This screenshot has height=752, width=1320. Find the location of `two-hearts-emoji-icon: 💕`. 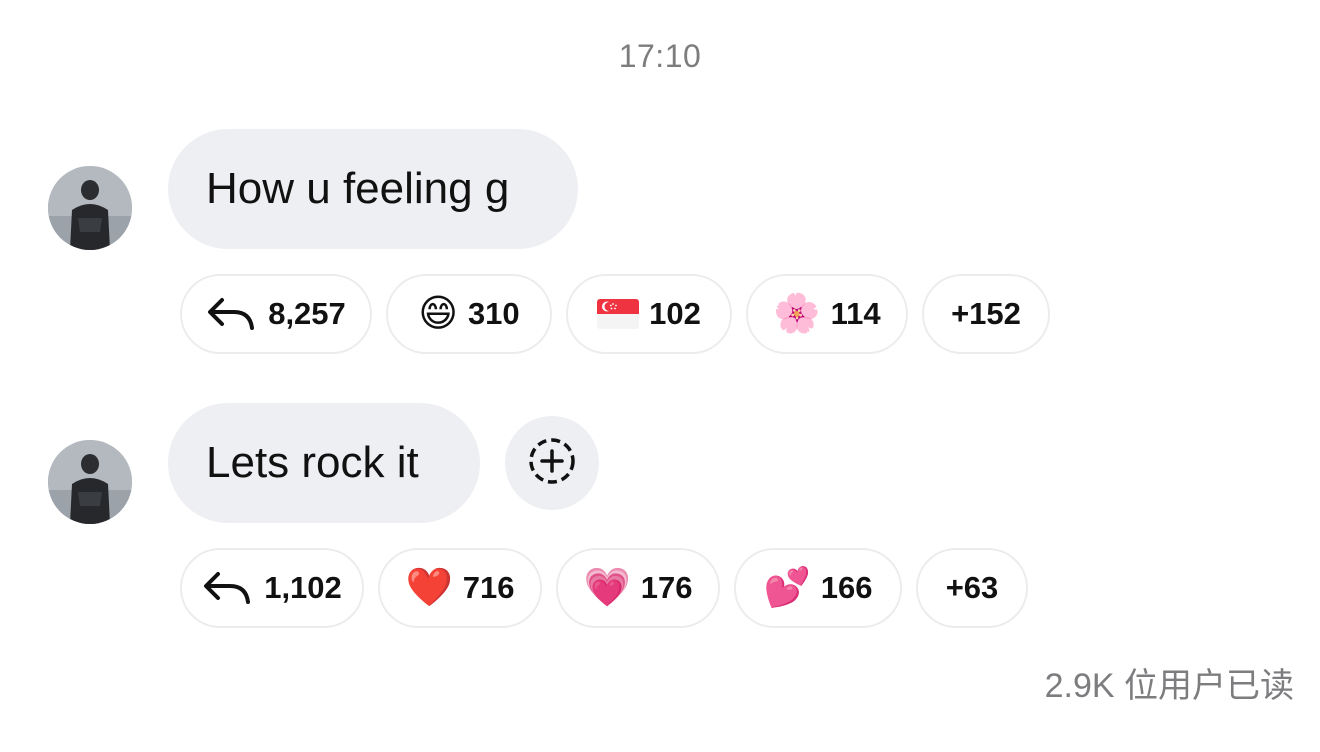

two-hearts-emoji-icon: 💕 is located at coordinates (787, 588).